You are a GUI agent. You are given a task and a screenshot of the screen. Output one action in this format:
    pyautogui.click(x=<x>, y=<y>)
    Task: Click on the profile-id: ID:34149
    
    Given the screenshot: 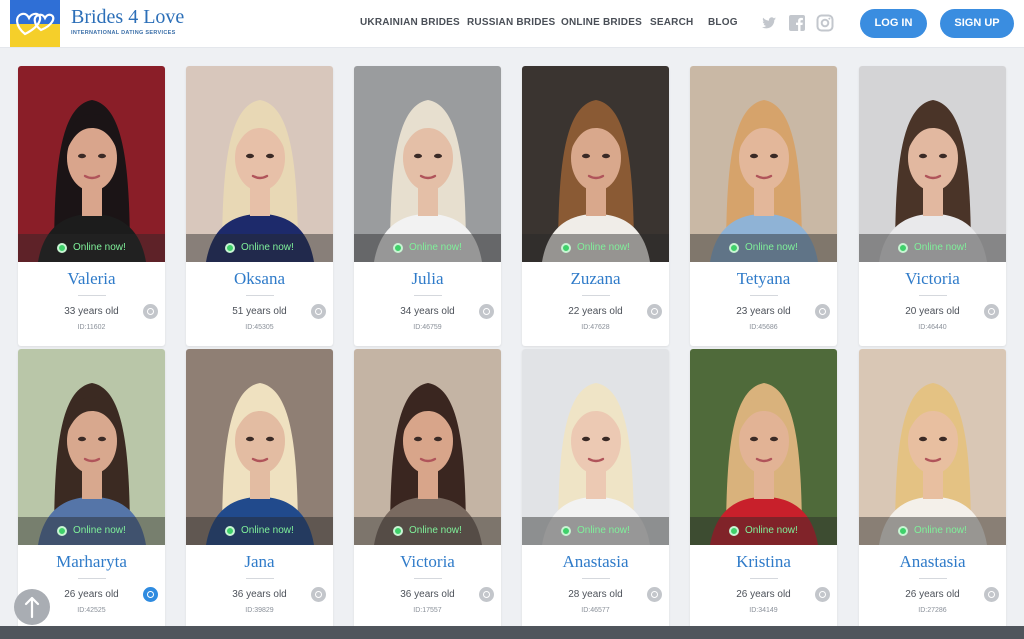 What is the action you would take?
    pyautogui.click(x=763, y=610)
    